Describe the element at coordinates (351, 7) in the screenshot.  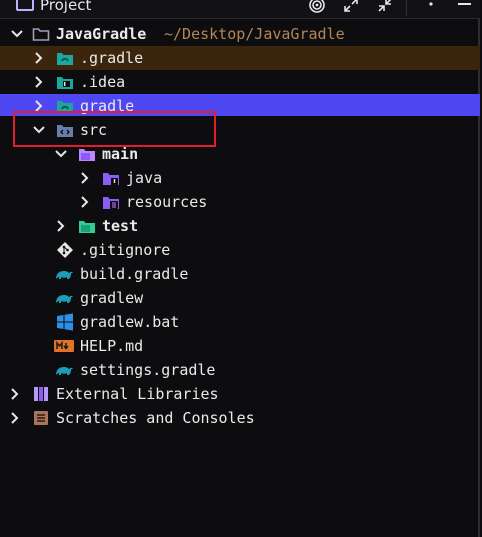
I see `expand-all-icon` at that location.